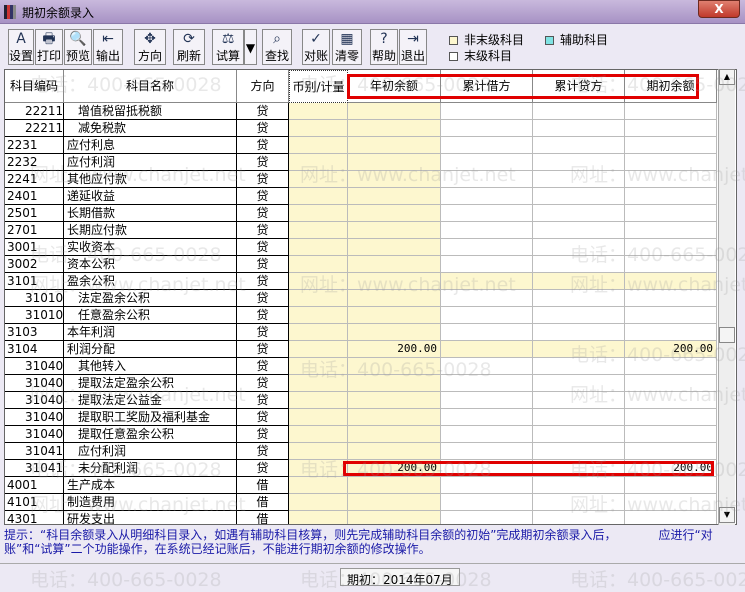  Describe the element at coordinates (487, 86) in the screenshot. I see `column-header-debit-total: 累计借方` at that location.